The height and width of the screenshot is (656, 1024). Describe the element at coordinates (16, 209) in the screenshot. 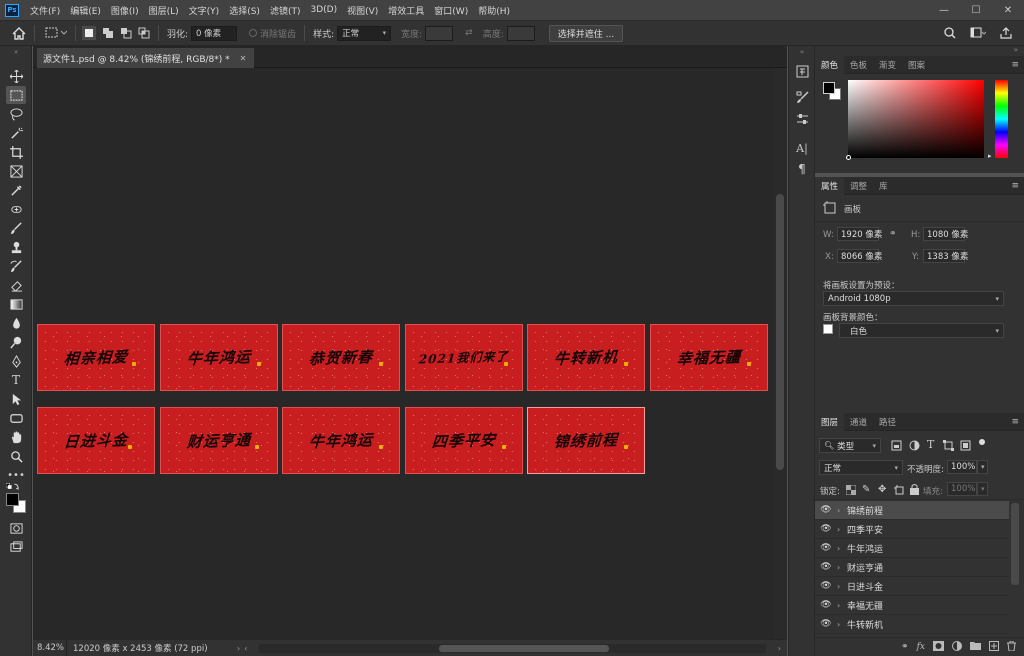

I see `healing-brush-tool-icon` at that location.